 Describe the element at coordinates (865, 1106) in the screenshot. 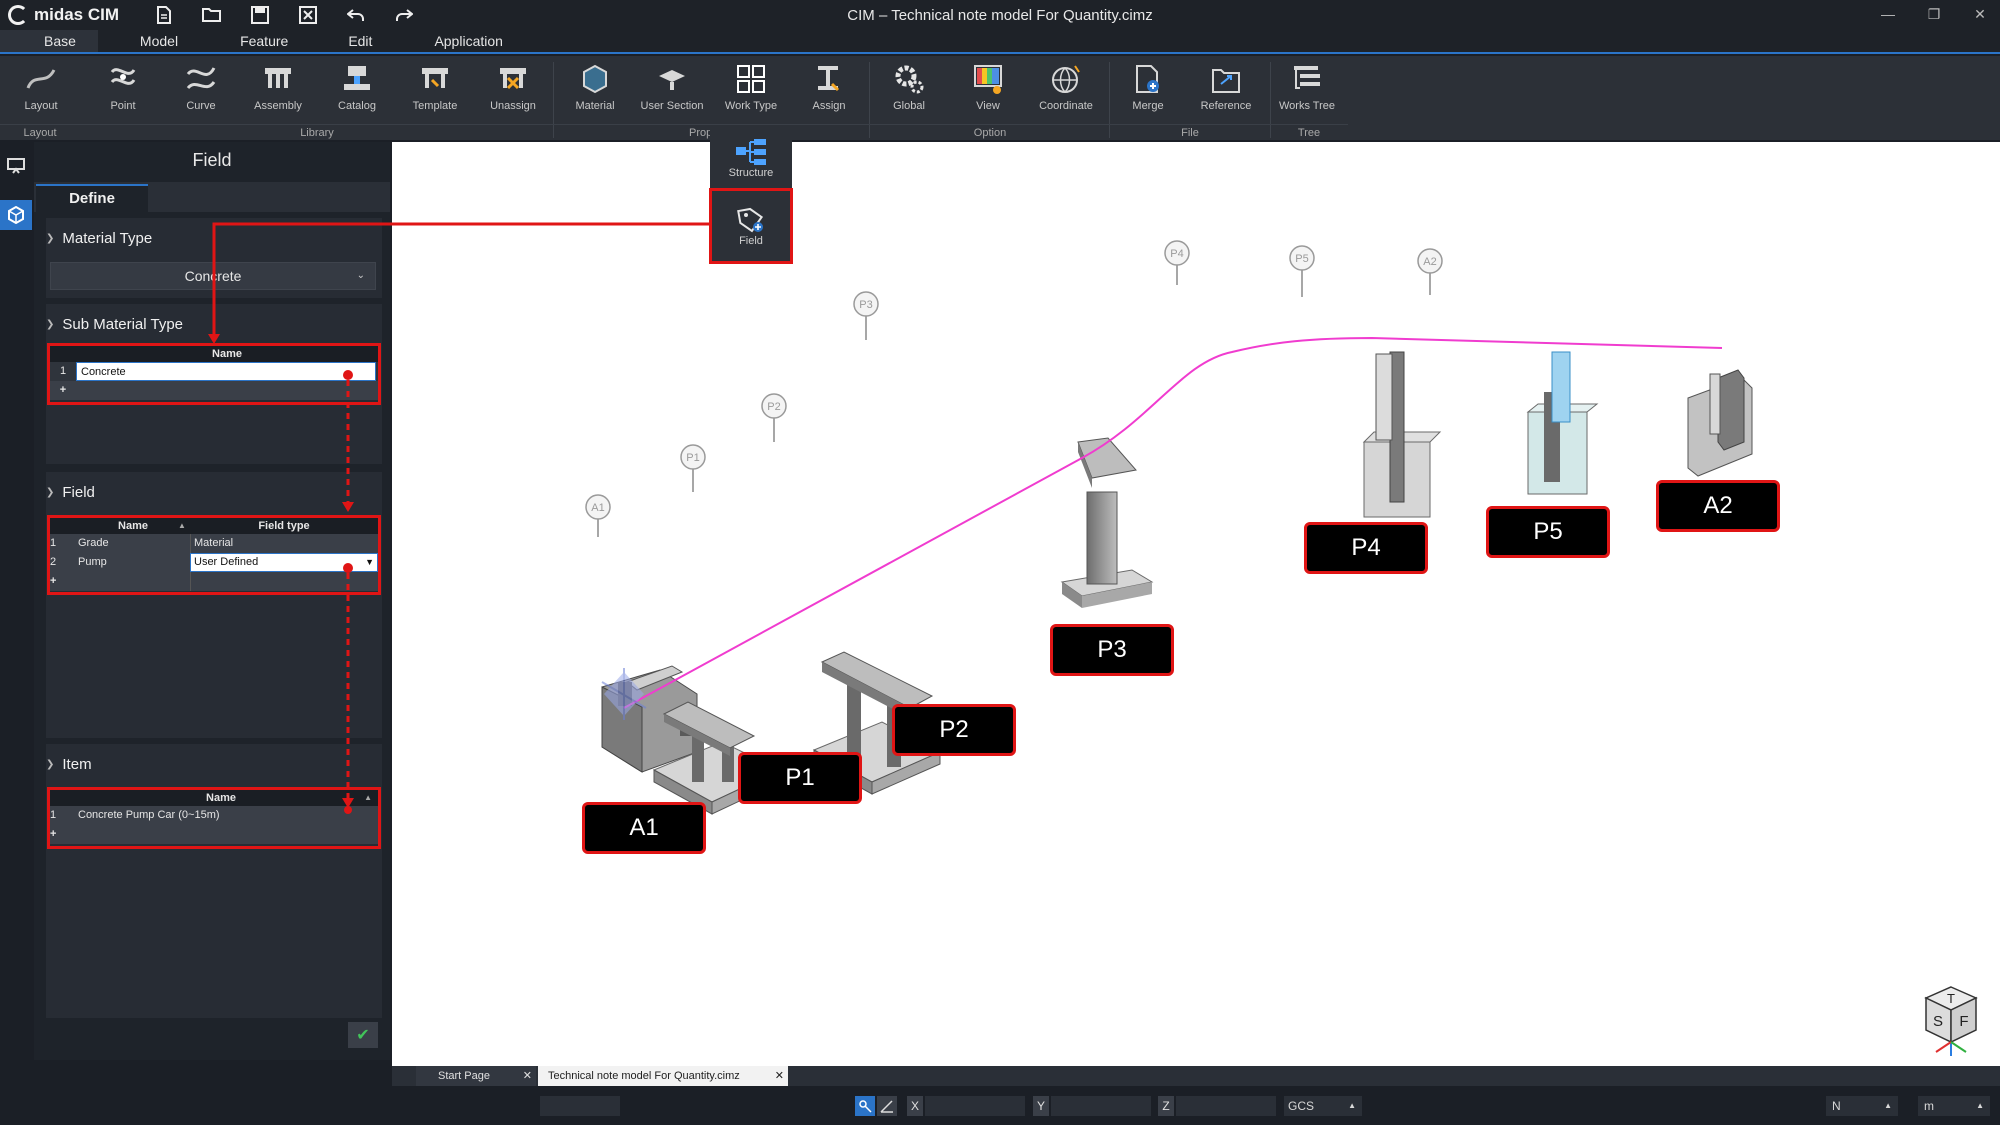

I see `snap-icon` at that location.